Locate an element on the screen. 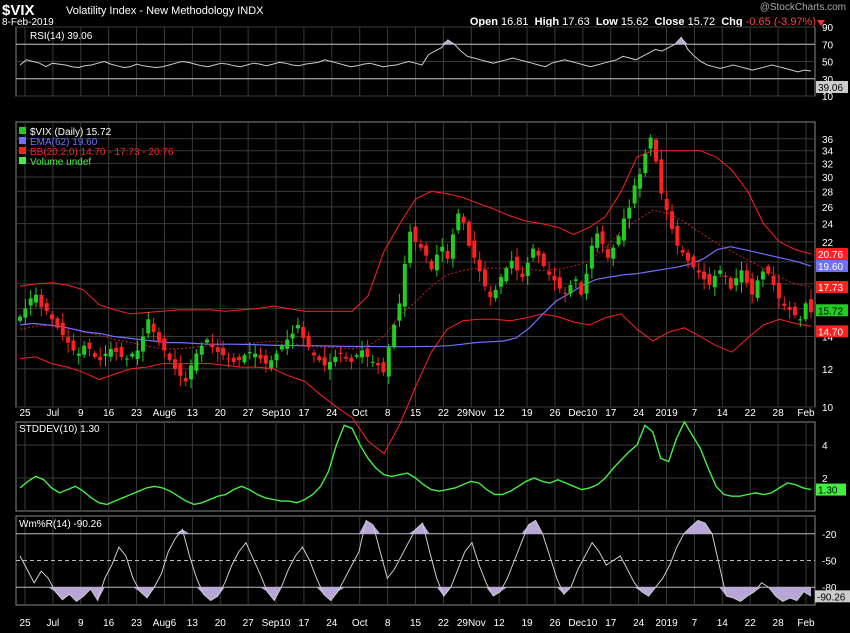 This screenshot has height=633, width=850. wmr-x-tick-label: 7 is located at coordinates (695, 623).